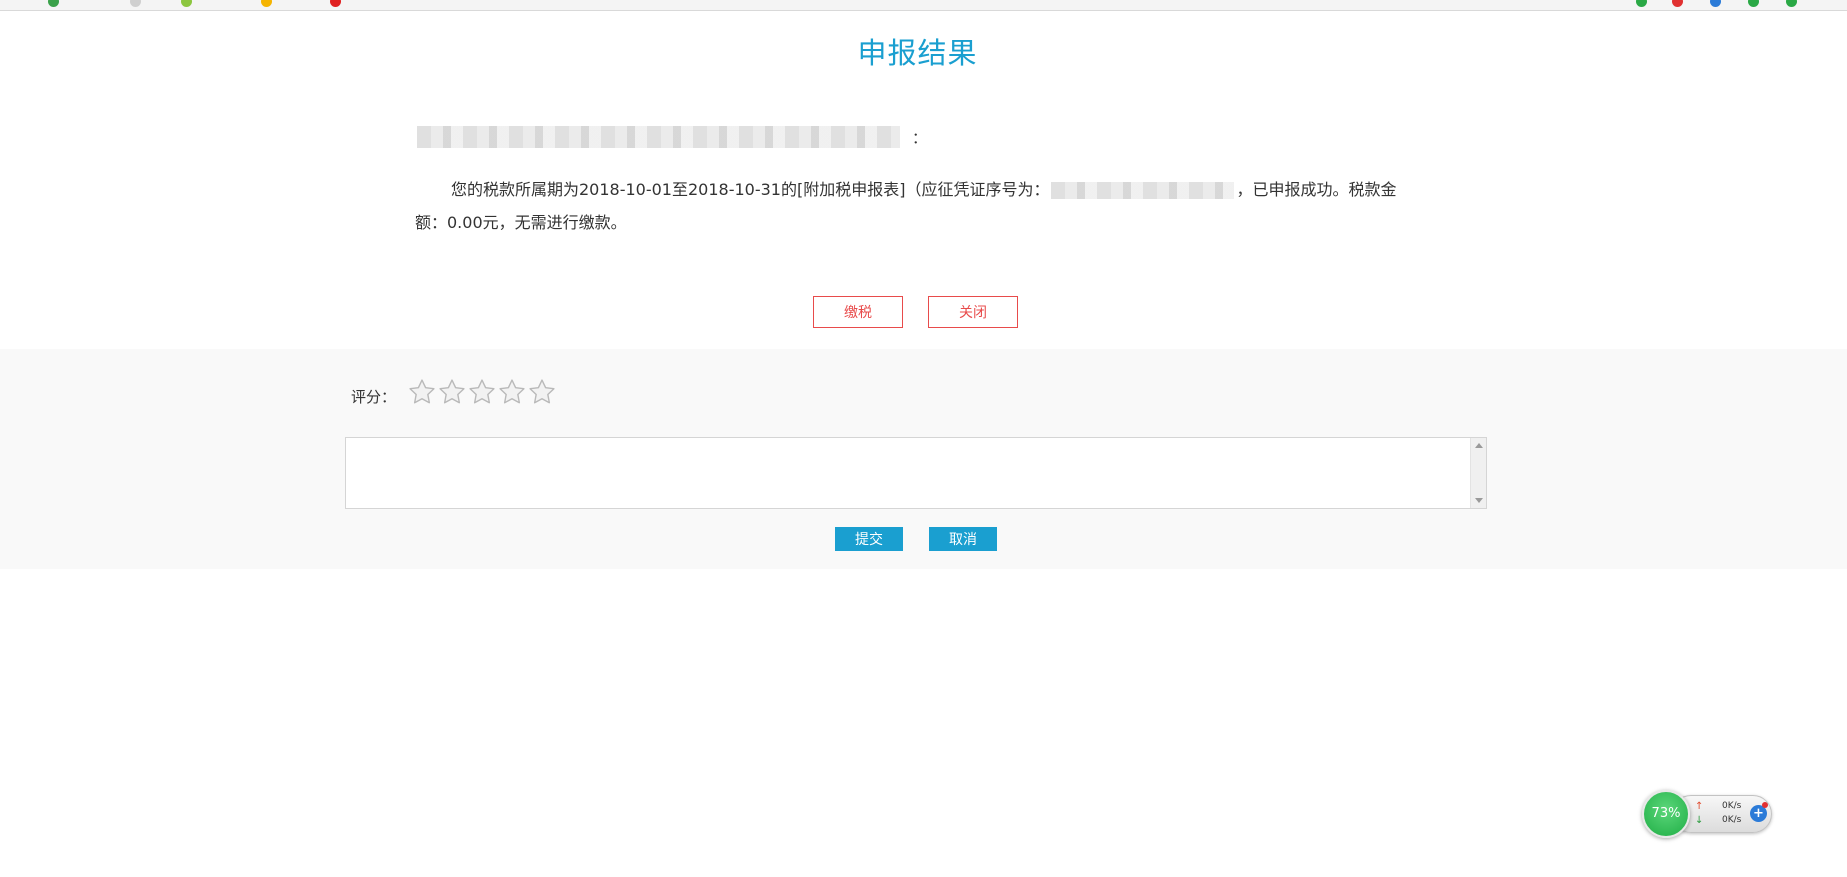 The width and height of the screenshot is (1847, 877). I want to click on notification-dot-icon, so click(1765, 805).